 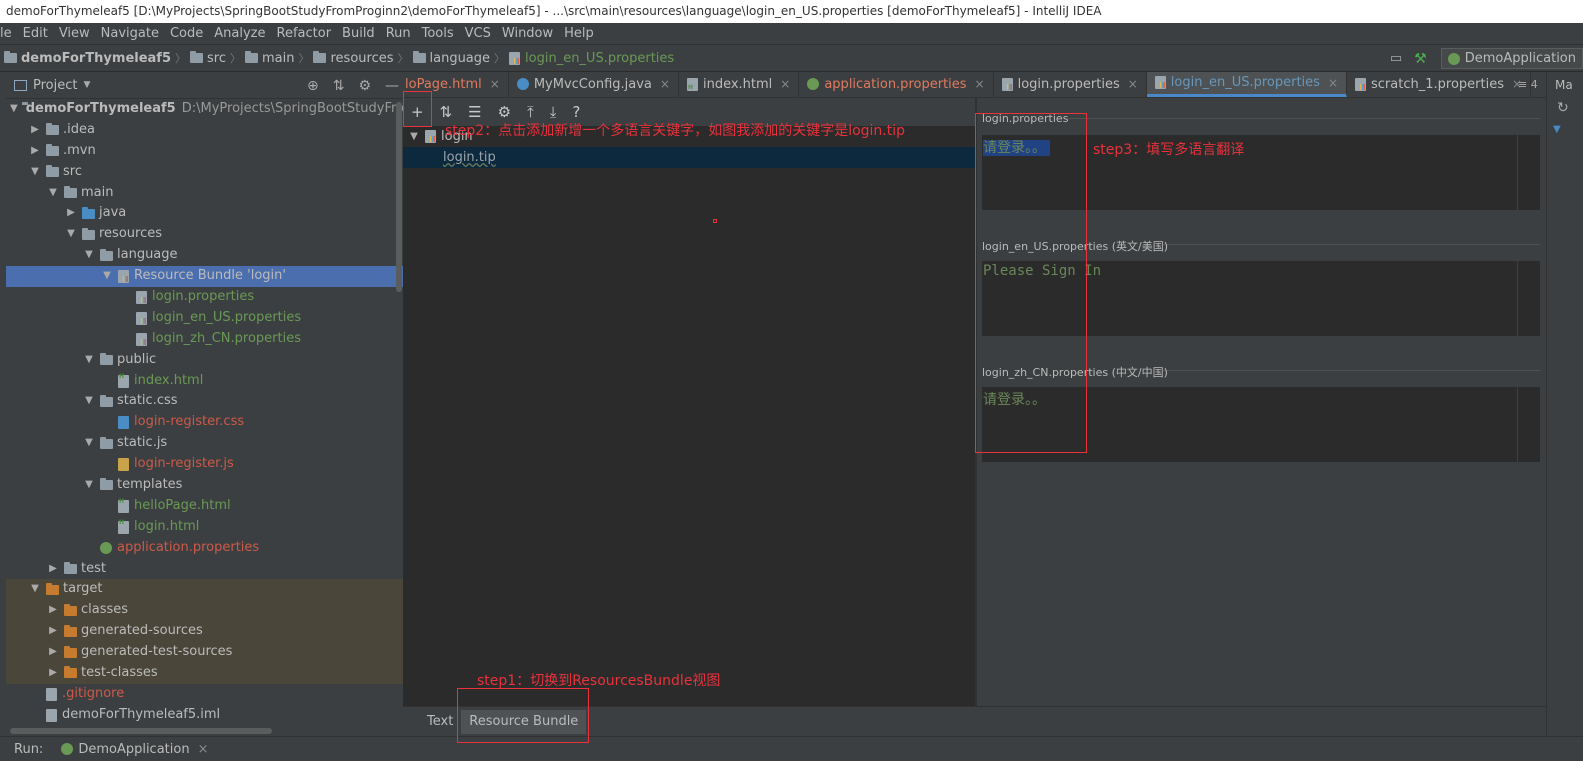 What do you see at coordinates (1565, 82) in the screenshot?
I see `maven-tool-label: Ma` at bounding box center [1565, 82].